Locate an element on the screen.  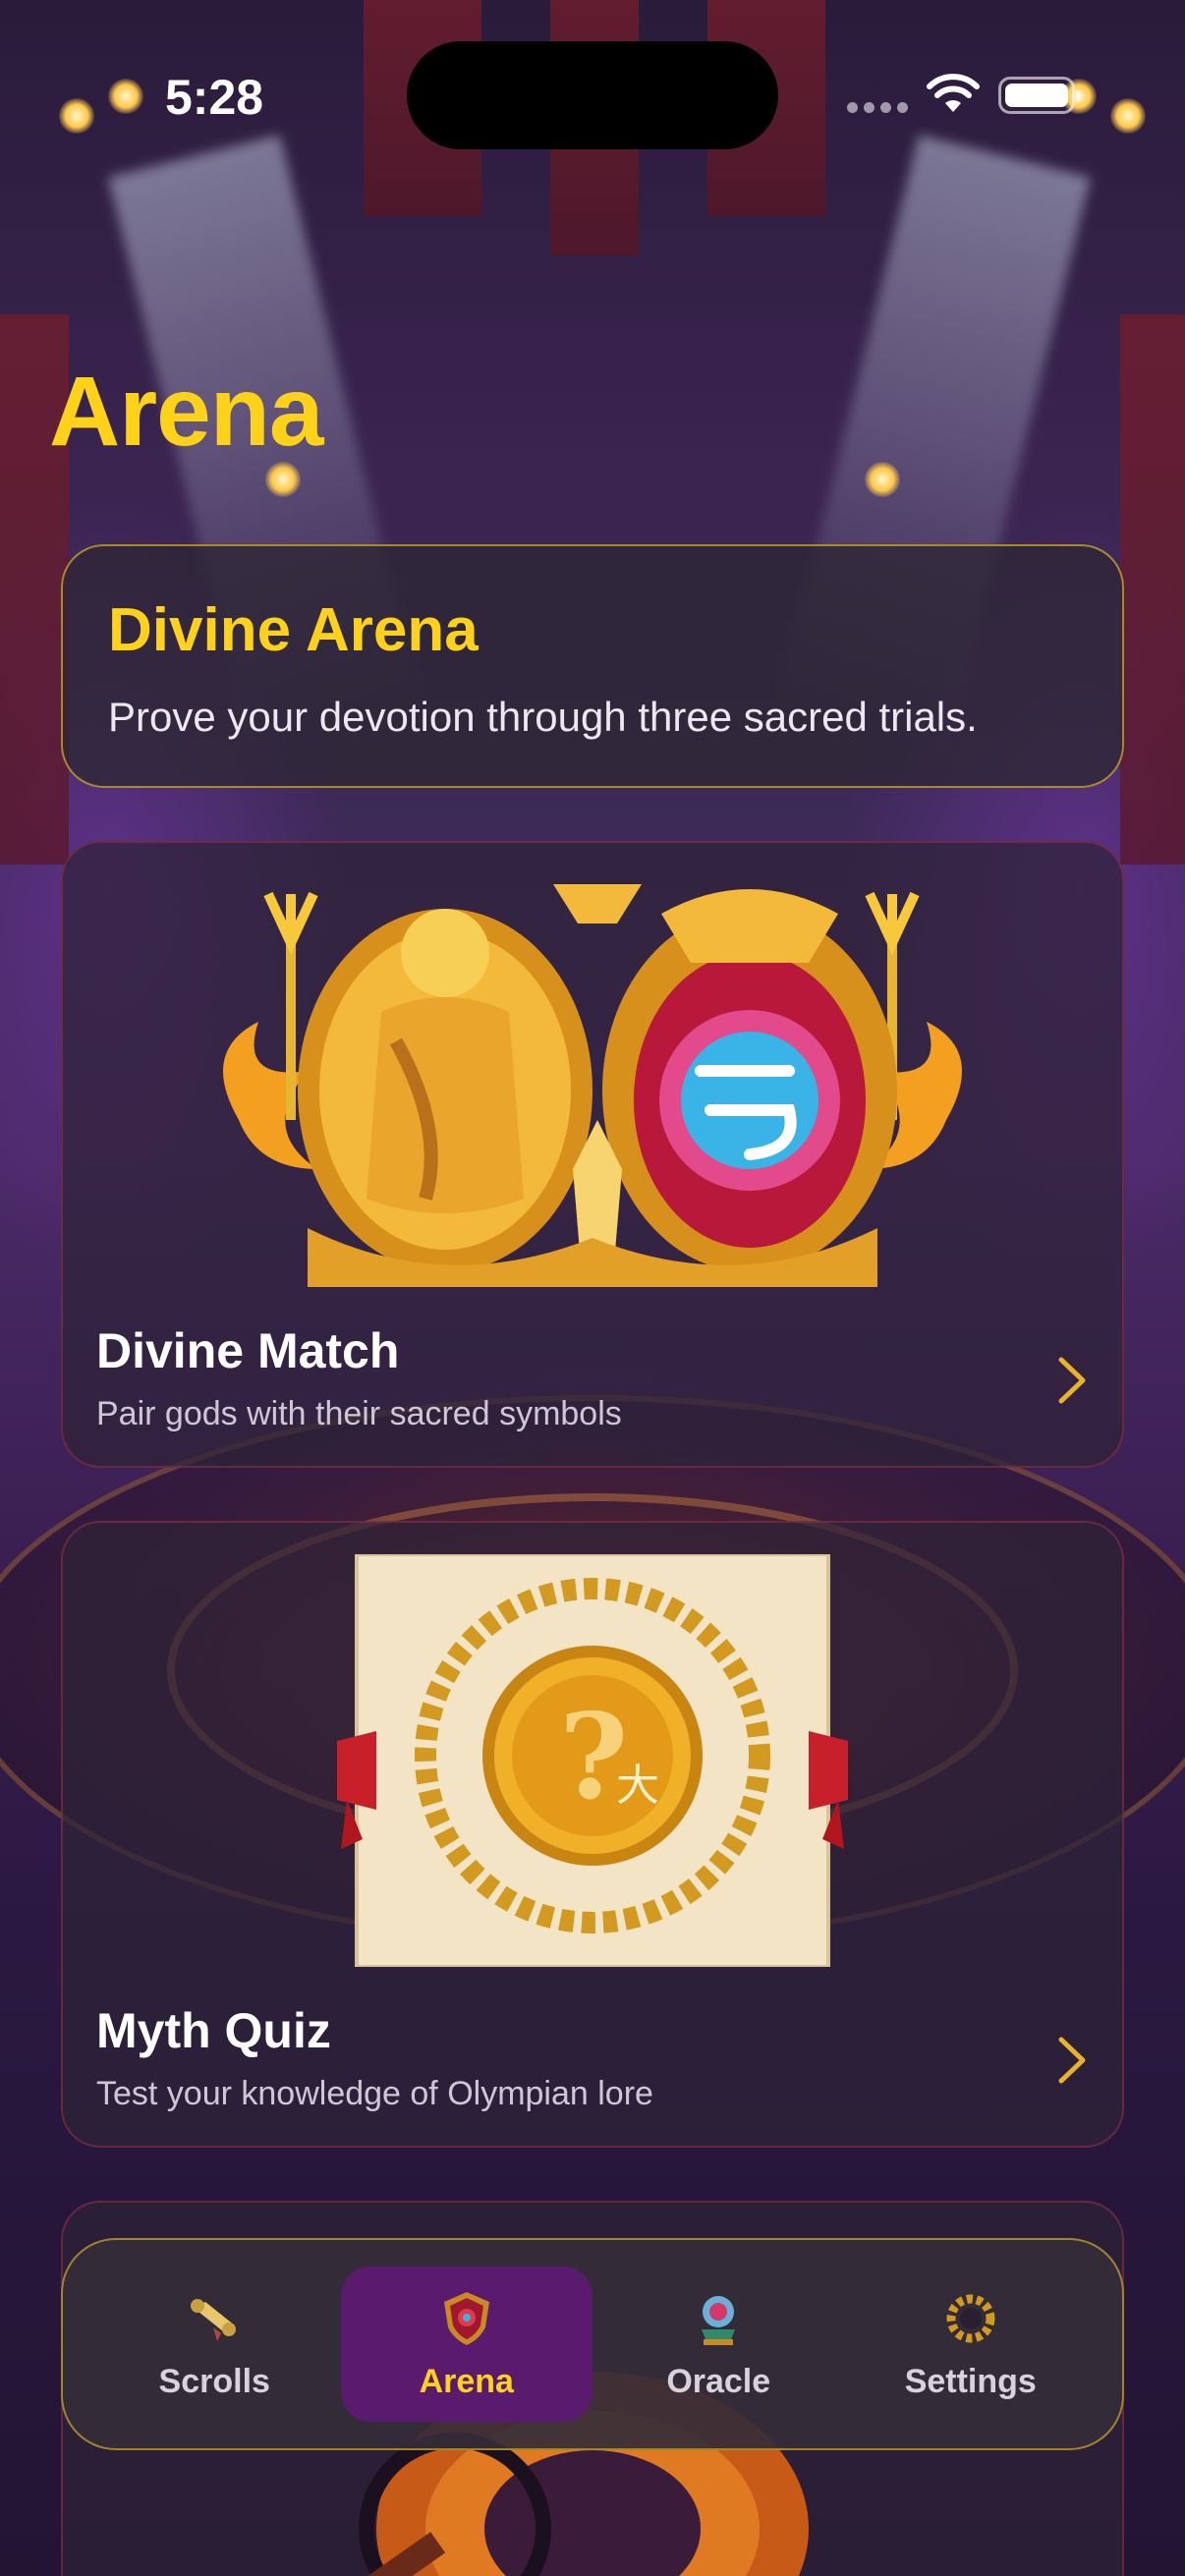
crystal-ball-icon is located at coordinates (719, 2320).